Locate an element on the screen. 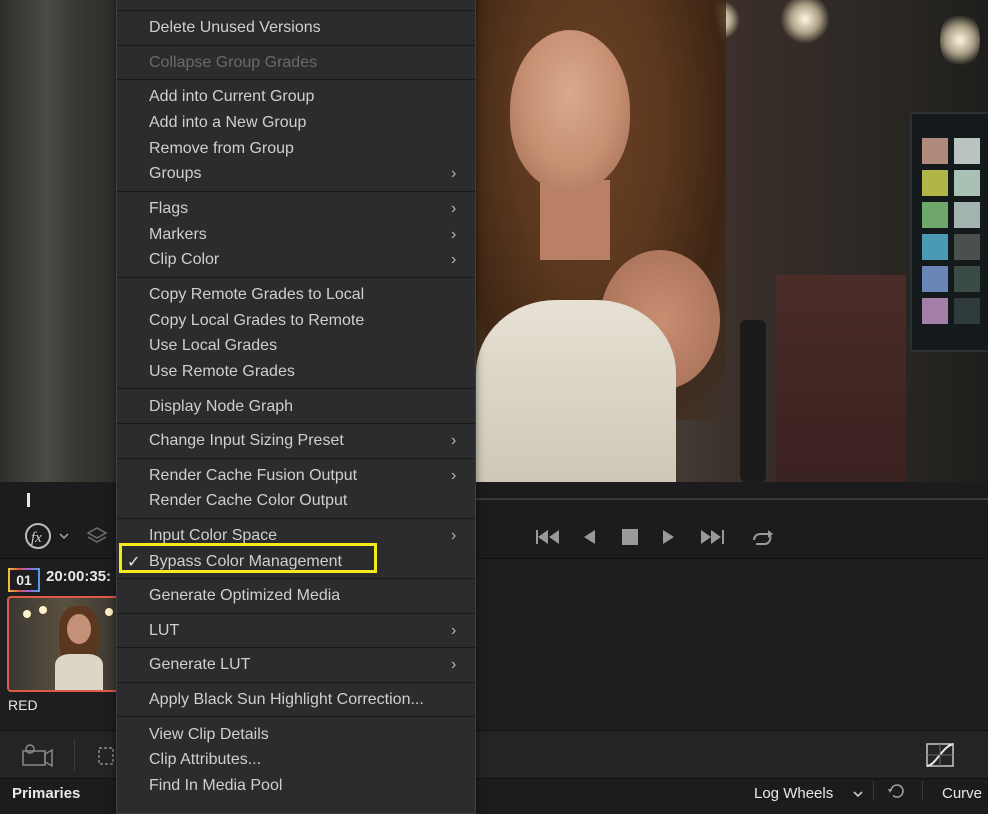  highlight-box is located at coordinates (248, 558).